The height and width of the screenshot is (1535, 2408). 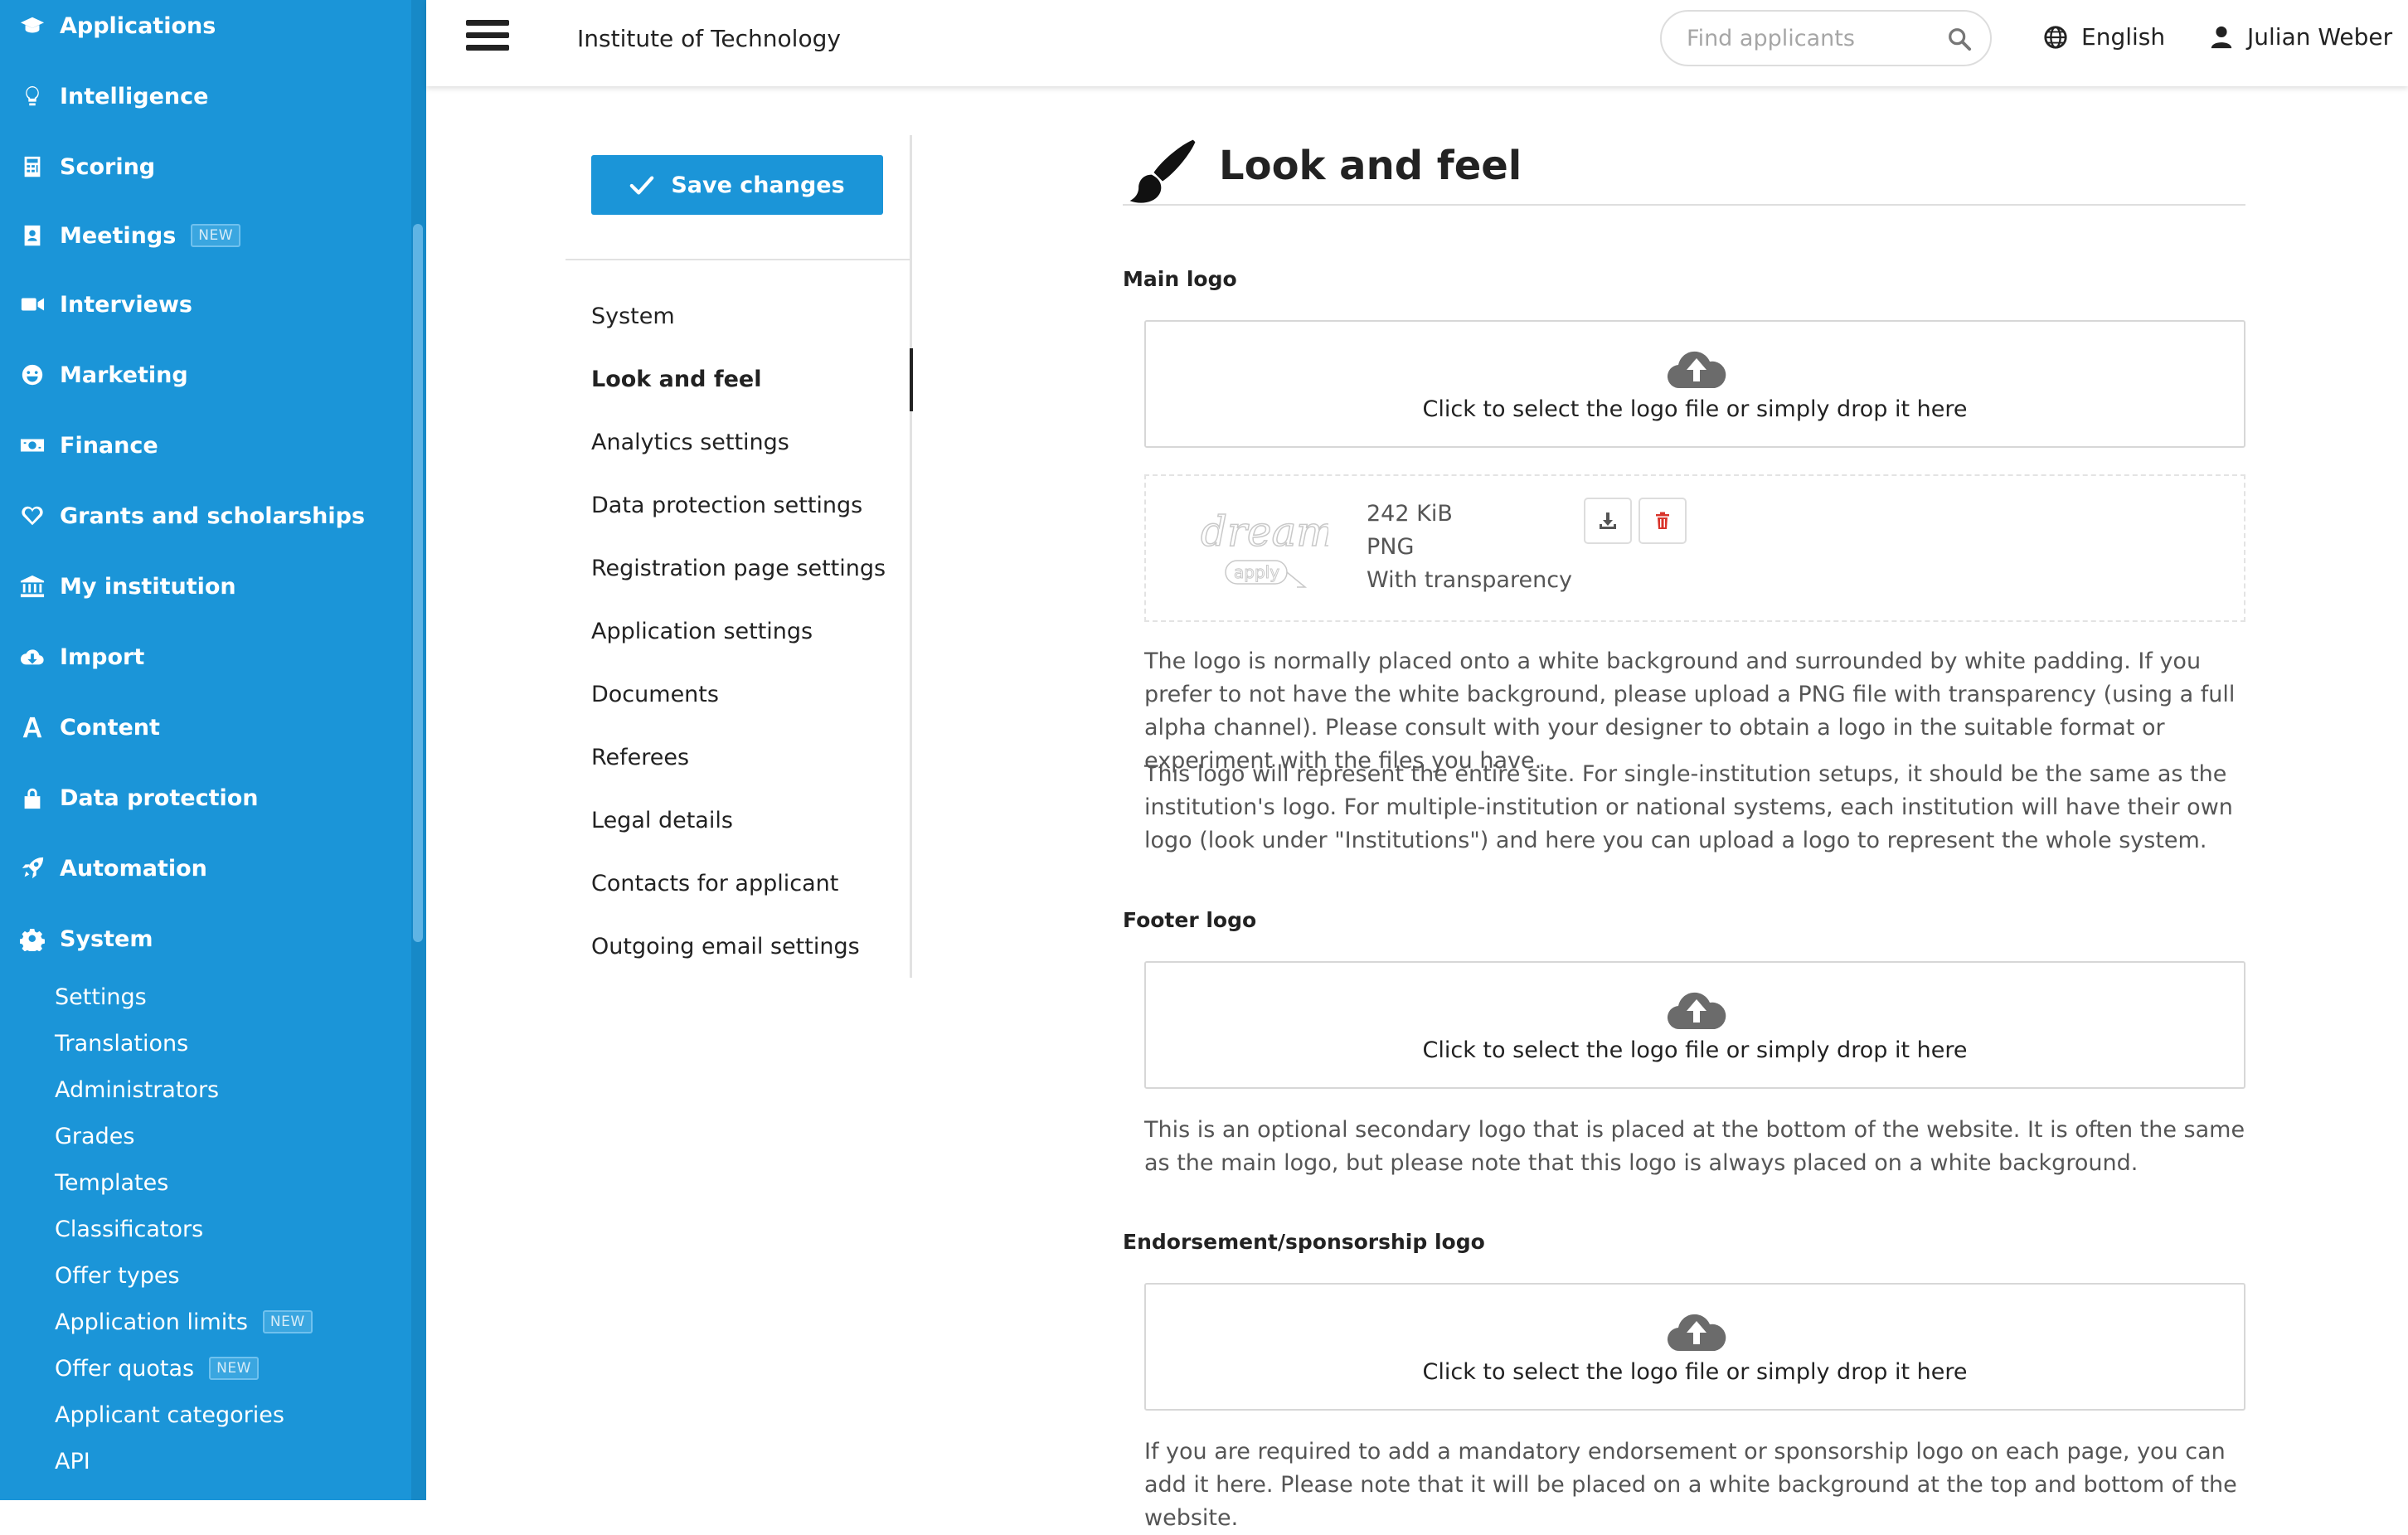 What do you see at coordinates (1959, 39) in the screenshot?
I see `search-icon` at bounding box center [1959, 39].